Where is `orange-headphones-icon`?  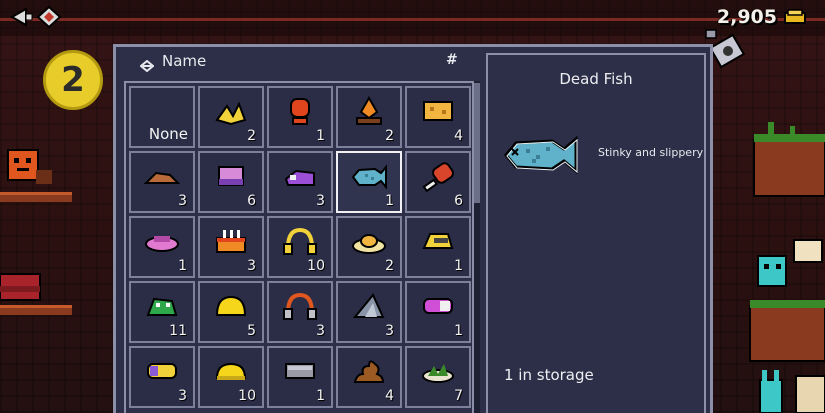 orange-headphones-icon is located at coordinates (300, 306).